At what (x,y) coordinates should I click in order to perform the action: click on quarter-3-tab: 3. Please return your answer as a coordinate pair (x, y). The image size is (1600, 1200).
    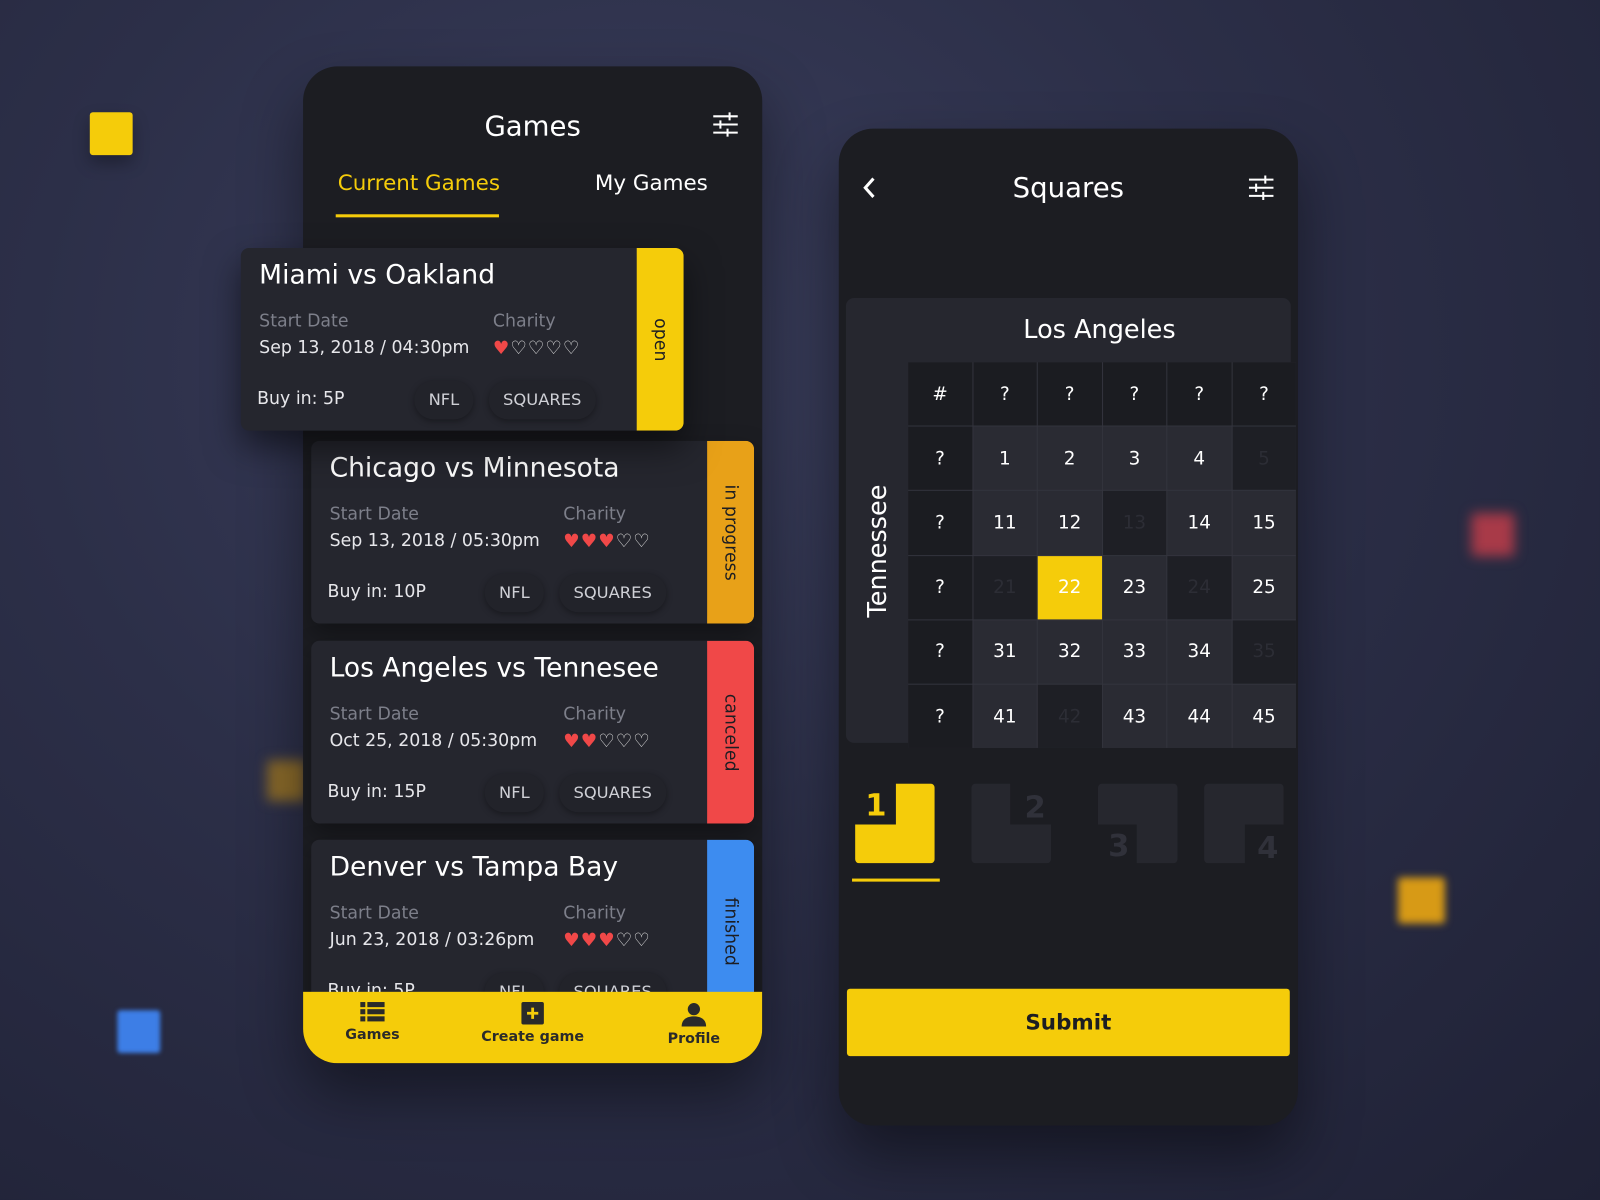
    Looking at the image, I should click on (1137, 824).